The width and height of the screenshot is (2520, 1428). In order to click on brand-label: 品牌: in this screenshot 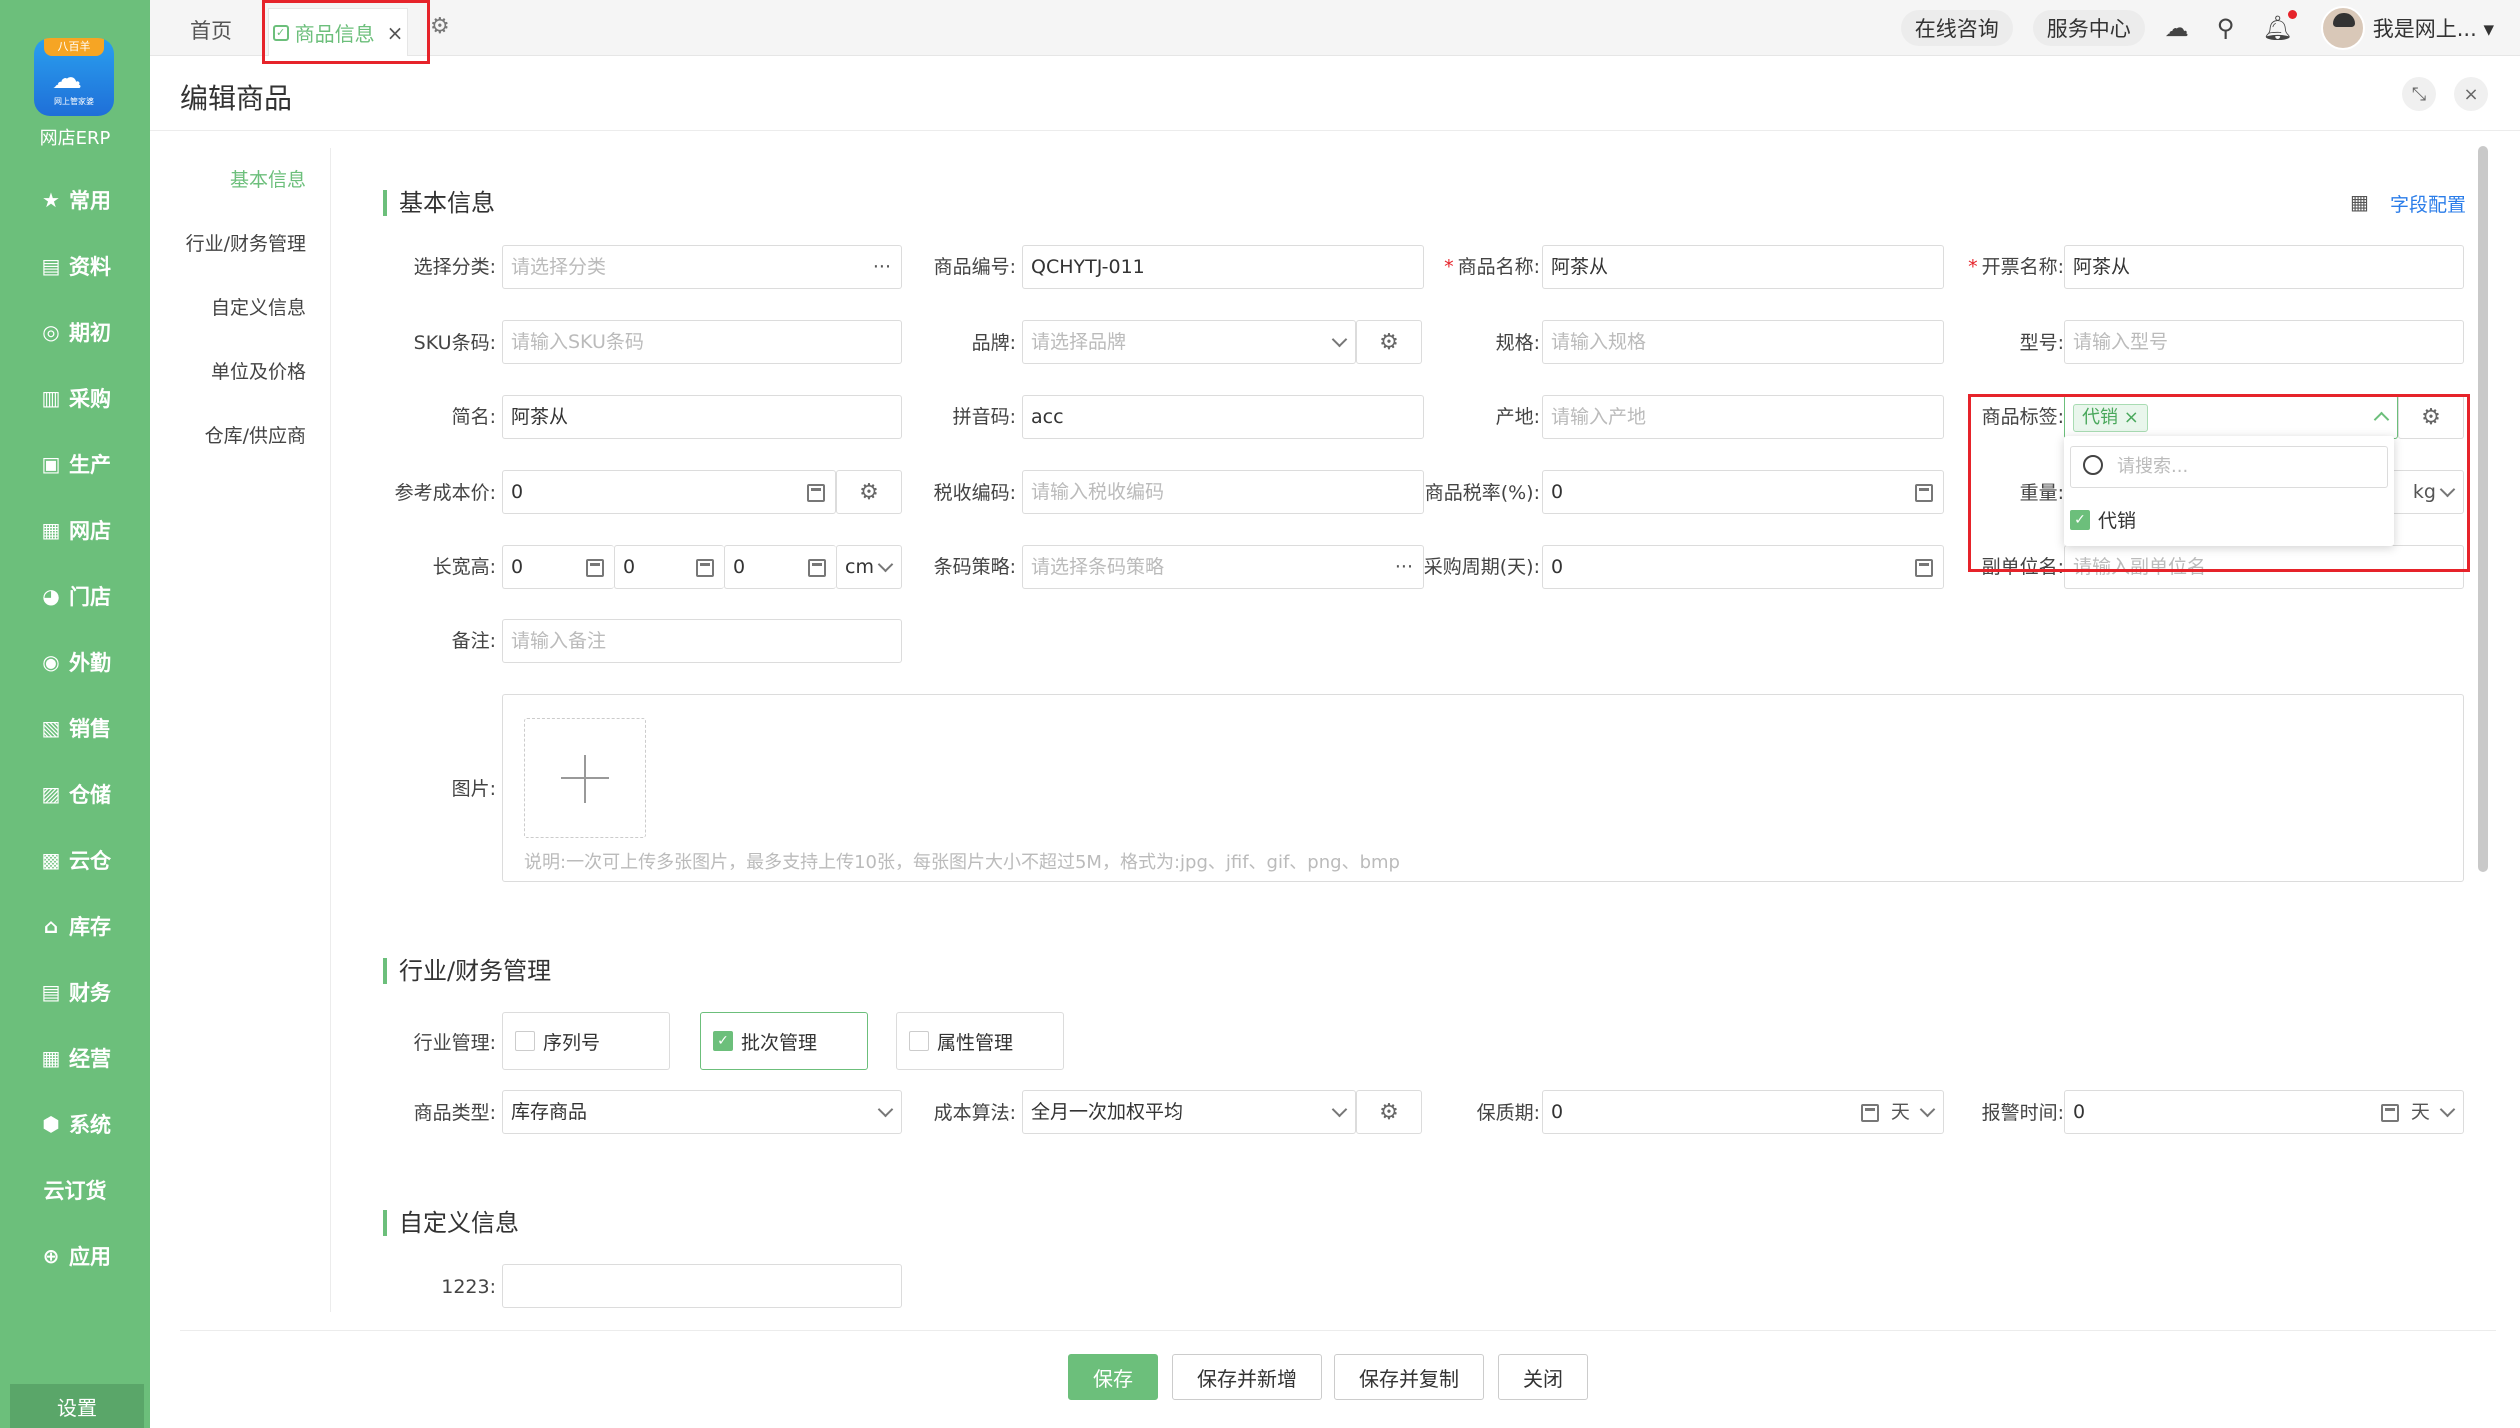, I will do `click(993, 343)`.